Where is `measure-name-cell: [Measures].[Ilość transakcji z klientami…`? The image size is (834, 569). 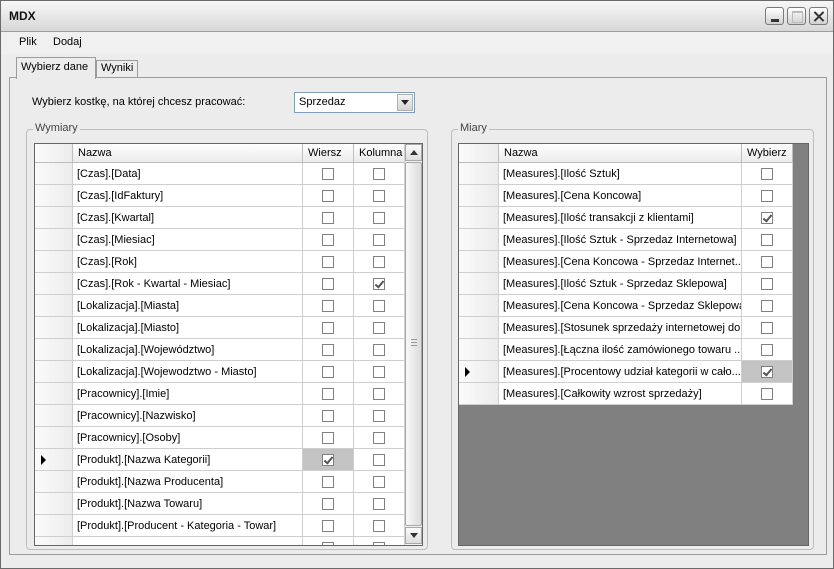
measure-name-cell: [Measures].[Ilość transakcji z klientami… is located at coordinates (620, 218).